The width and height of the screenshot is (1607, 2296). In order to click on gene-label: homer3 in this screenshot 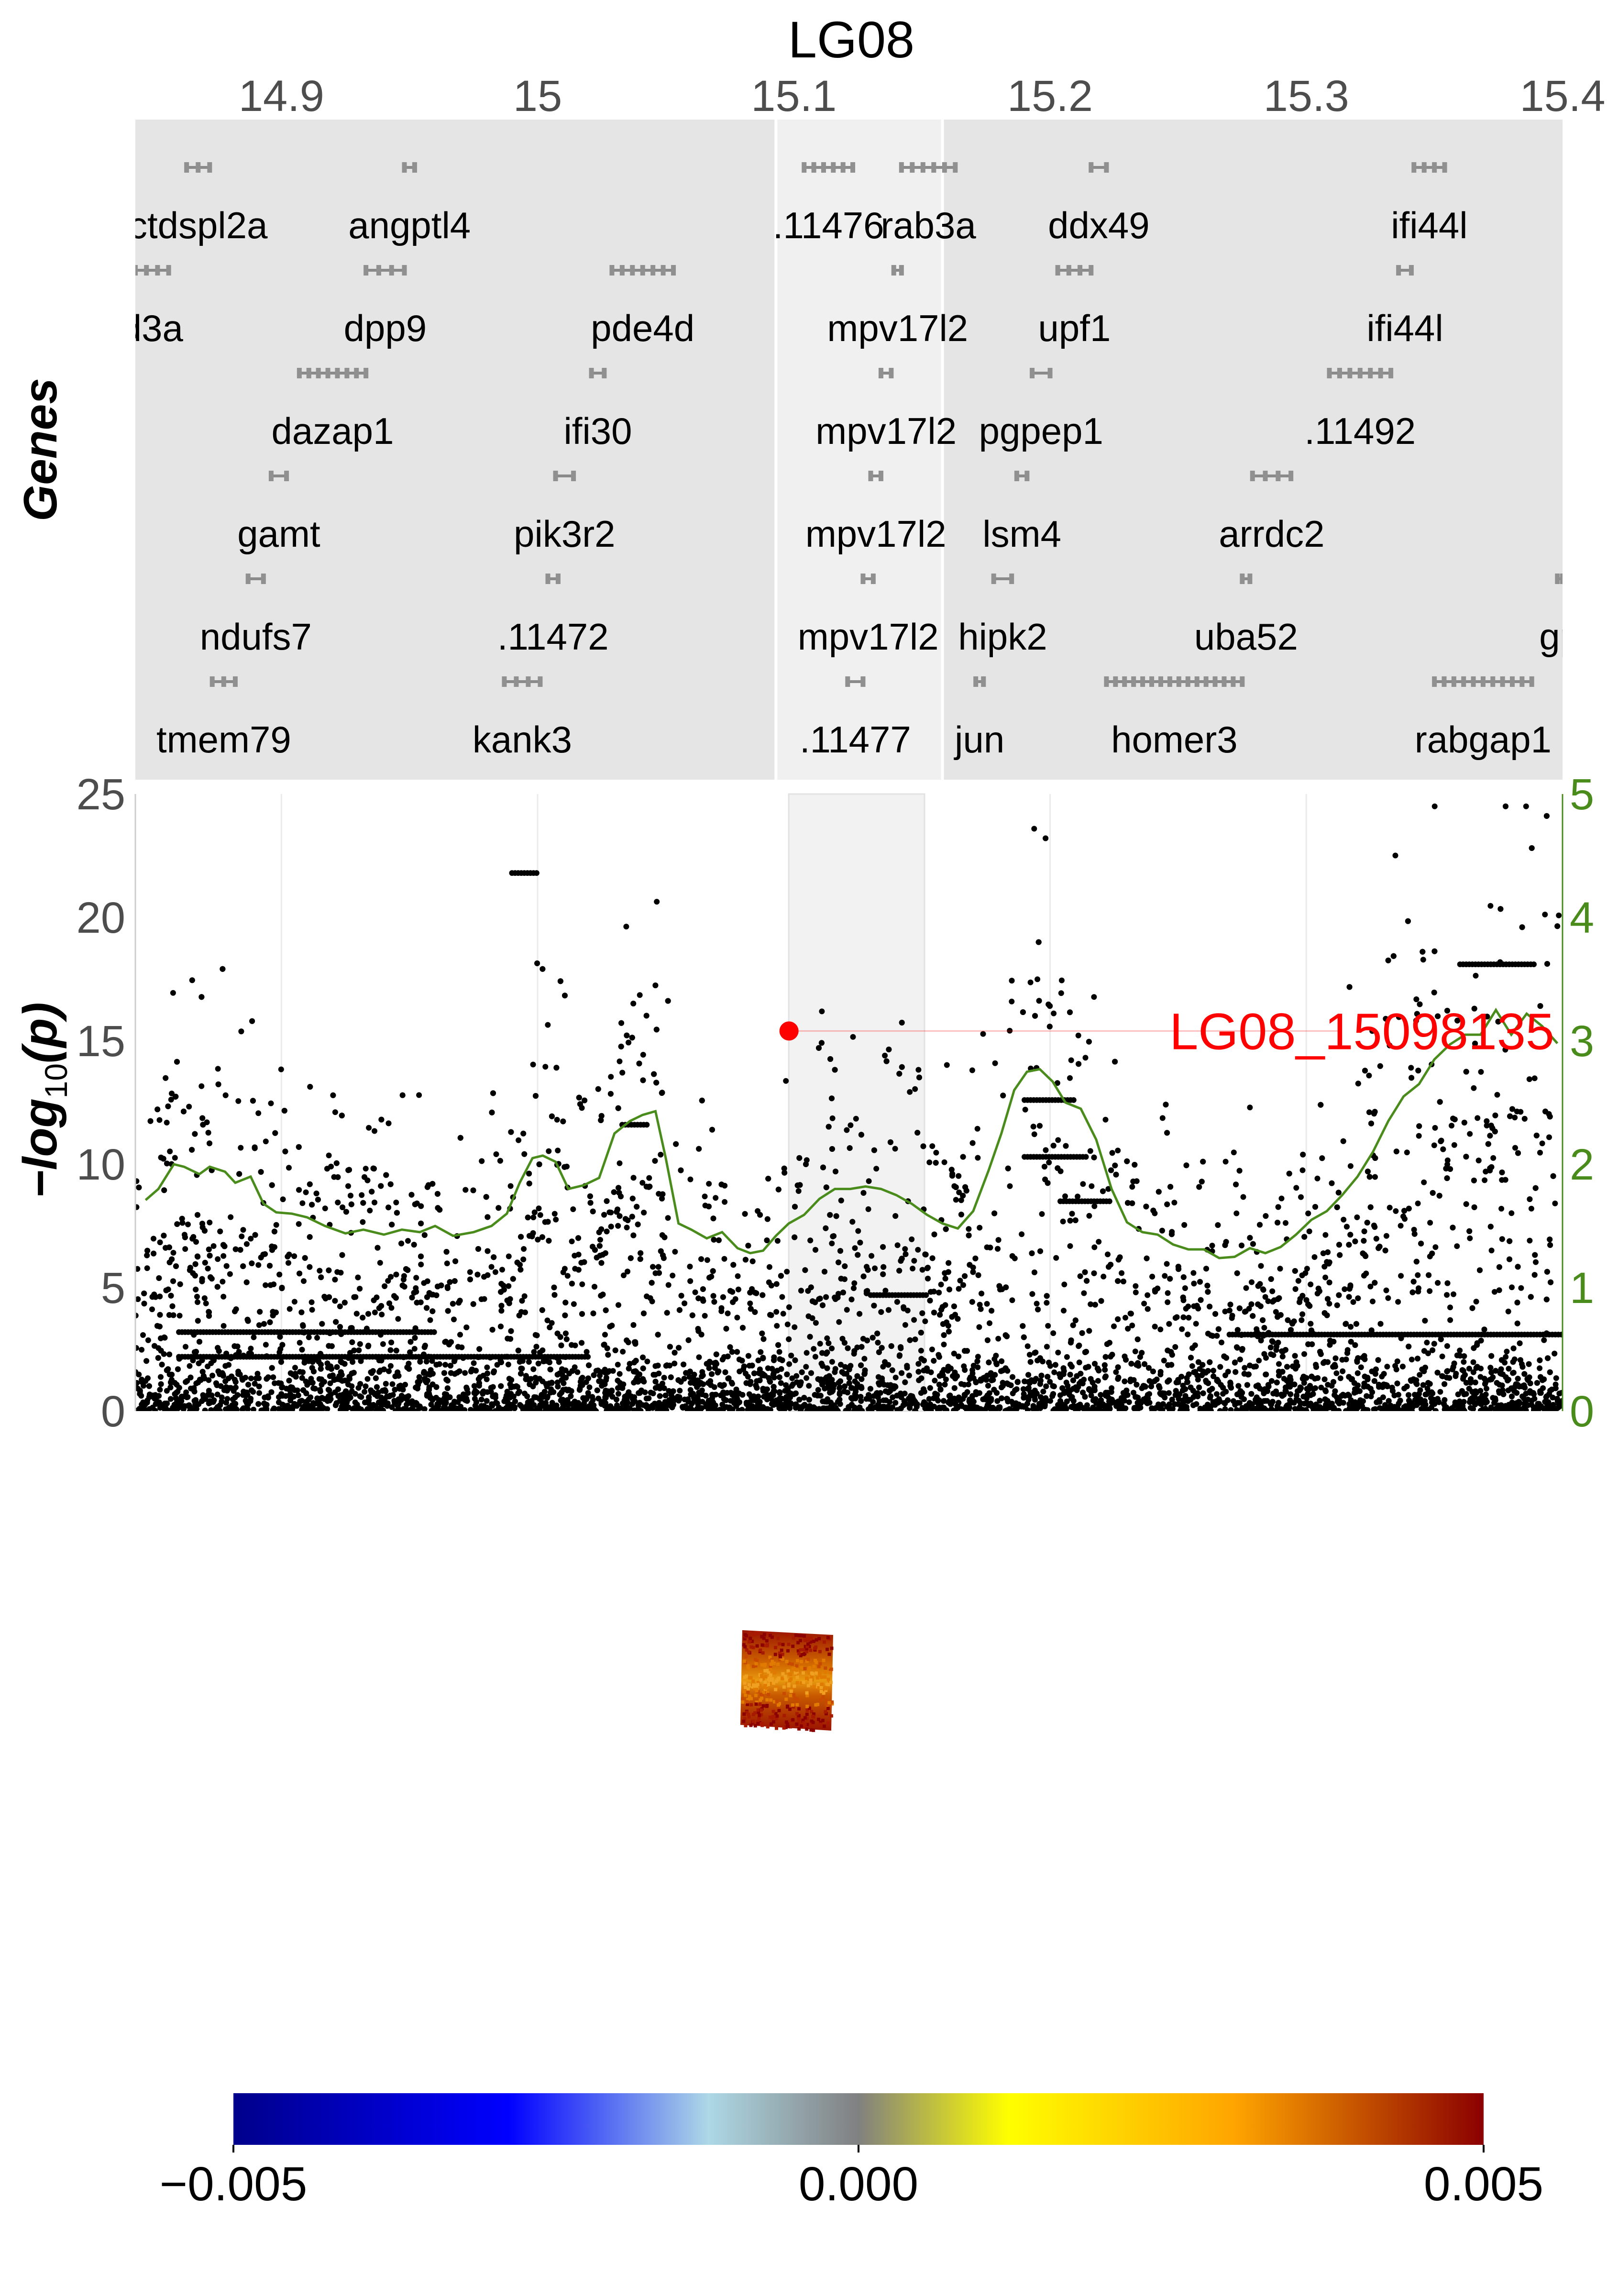, I will do `click(1174, 740)`.